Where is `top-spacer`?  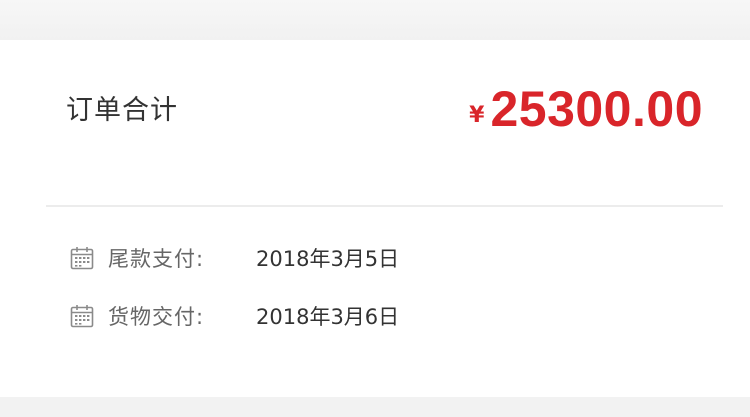
top-spacer is located at coordinates (375, 20).